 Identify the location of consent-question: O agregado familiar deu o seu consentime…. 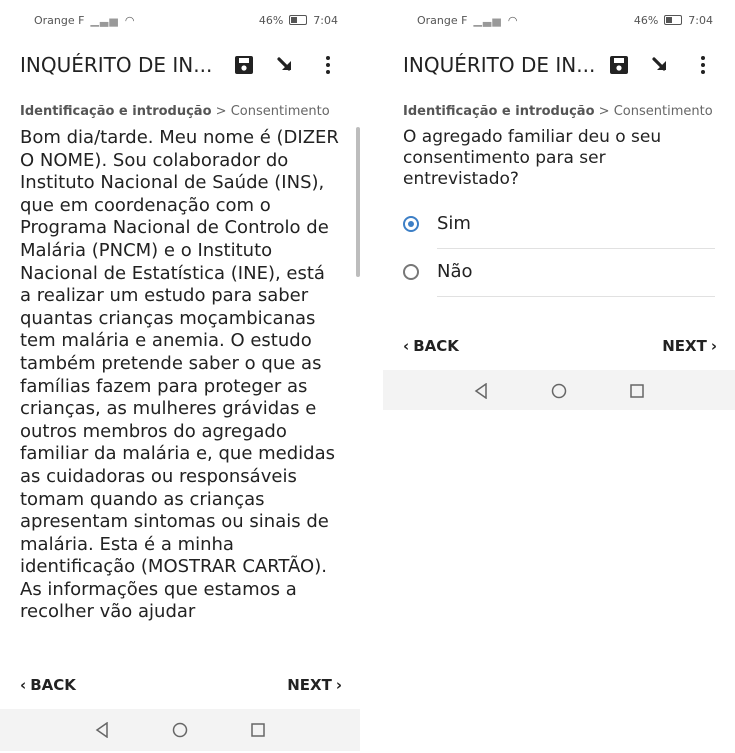
(532, 158).